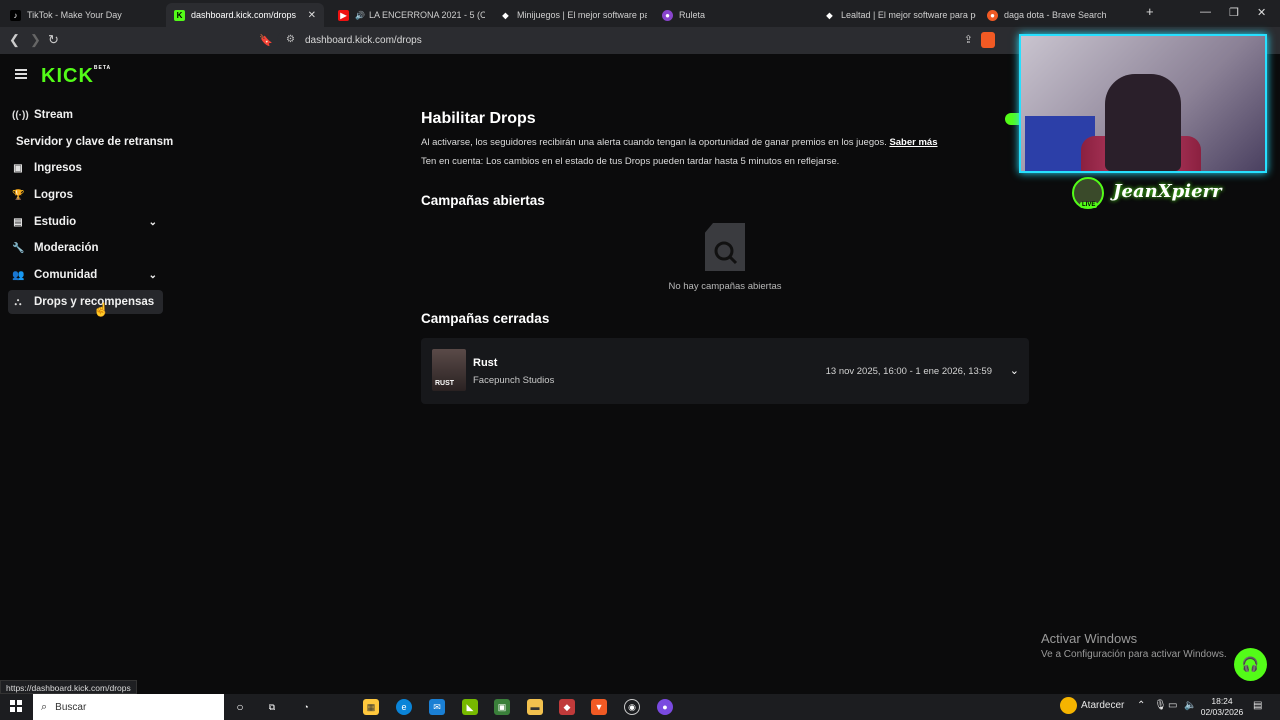 Image resolution: width=1280 pixels, height=720 pixels. Describe the element at coordinates (35, 40) in the screenshot. I see `forward-button: ❯` at that location.